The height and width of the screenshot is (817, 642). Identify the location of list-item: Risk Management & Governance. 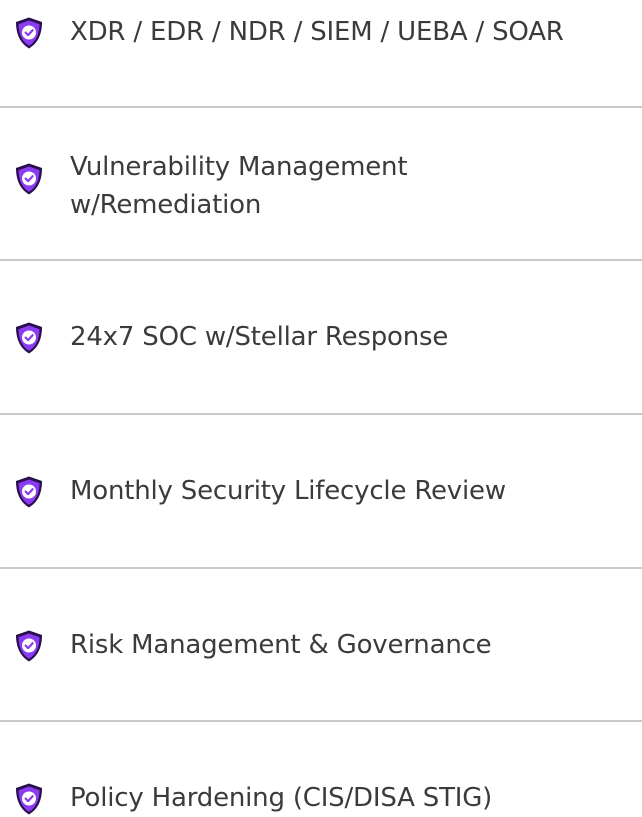
(321, 645).